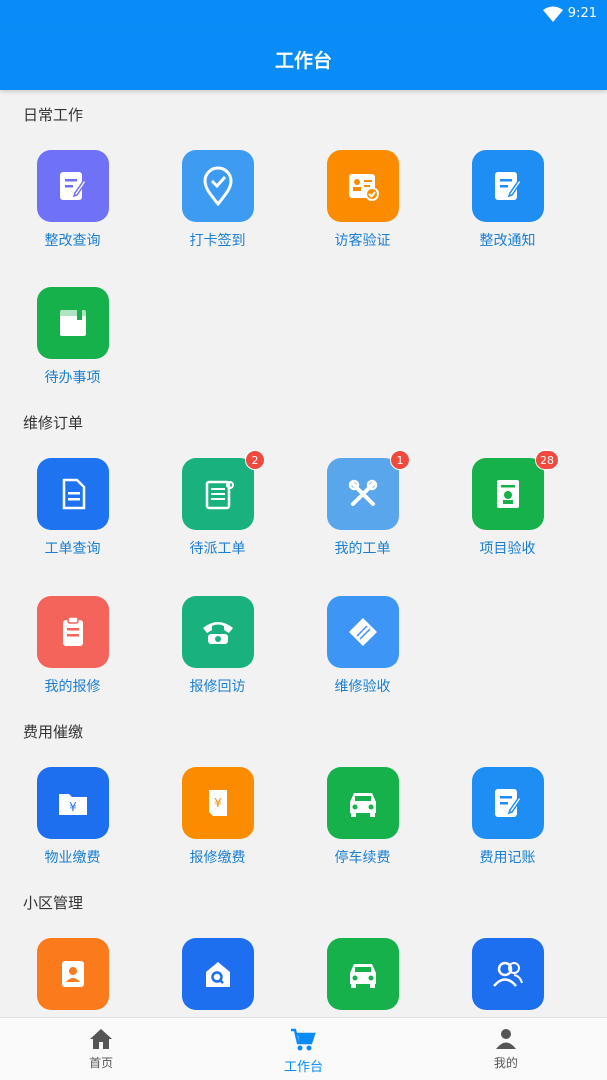  Describe the element at coordinates (400, 460) in the screenshot. I see `badge-count: 1` at that location.